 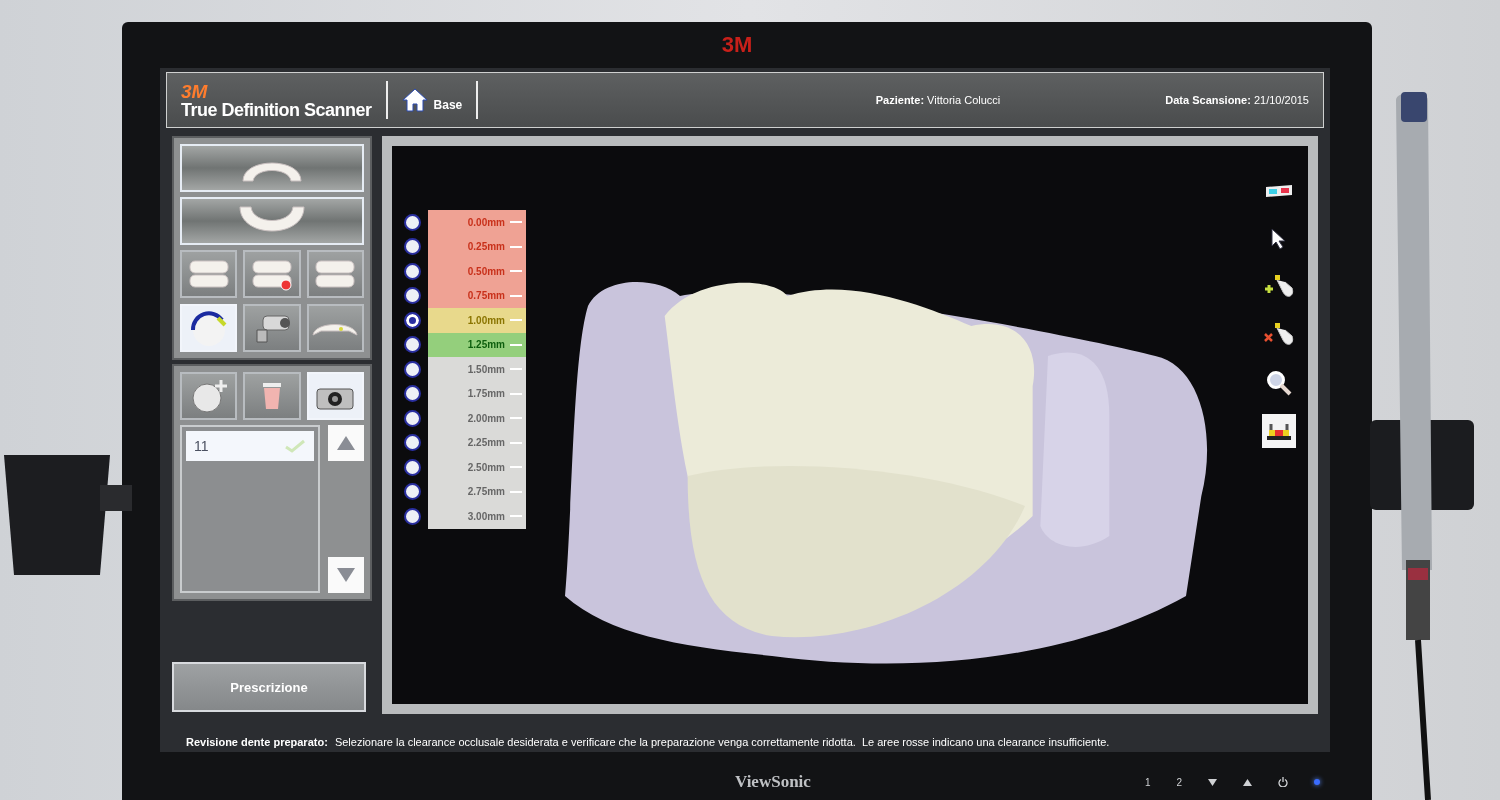 What do you see at coordinates (486, 369) in the screenshot?
I see `clearance-label: 1.50mm` at bounding box center [486, 369].